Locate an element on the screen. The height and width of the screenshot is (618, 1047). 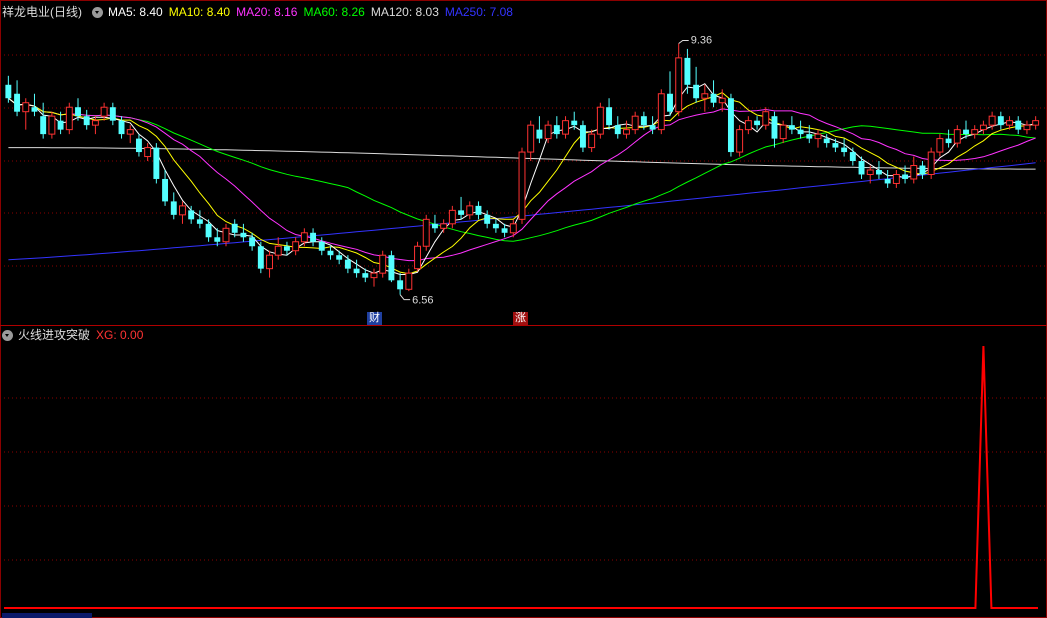
ma60-label: MA60: 8.26 is located at coordinates (334, 12).